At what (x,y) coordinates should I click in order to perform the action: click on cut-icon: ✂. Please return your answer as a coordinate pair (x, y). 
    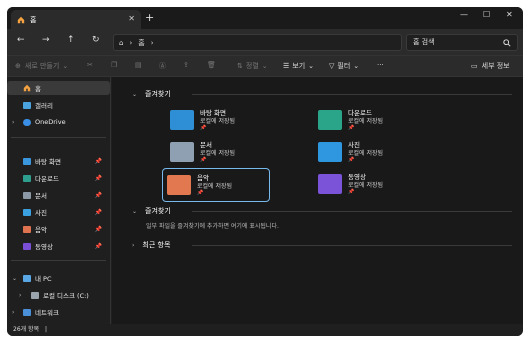
    Looking at the image, I should click on (90, 65).